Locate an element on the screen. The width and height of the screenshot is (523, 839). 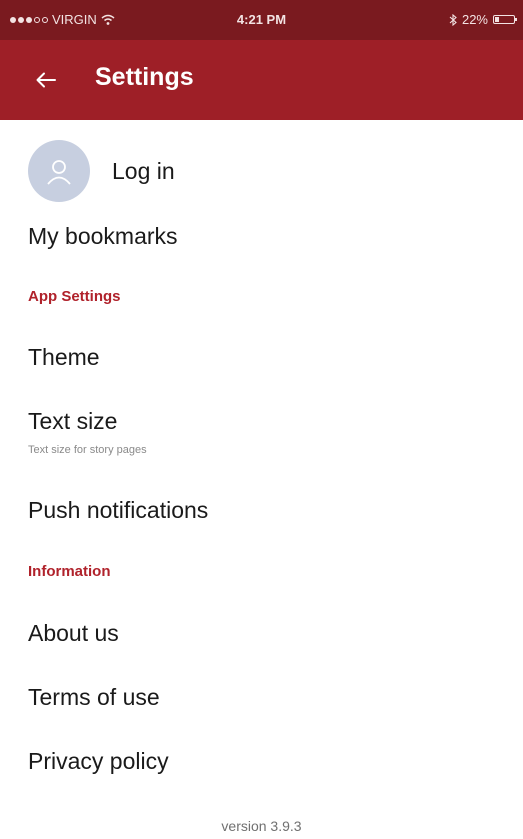
arrow-left-icon is located at coordinates (46, 80).